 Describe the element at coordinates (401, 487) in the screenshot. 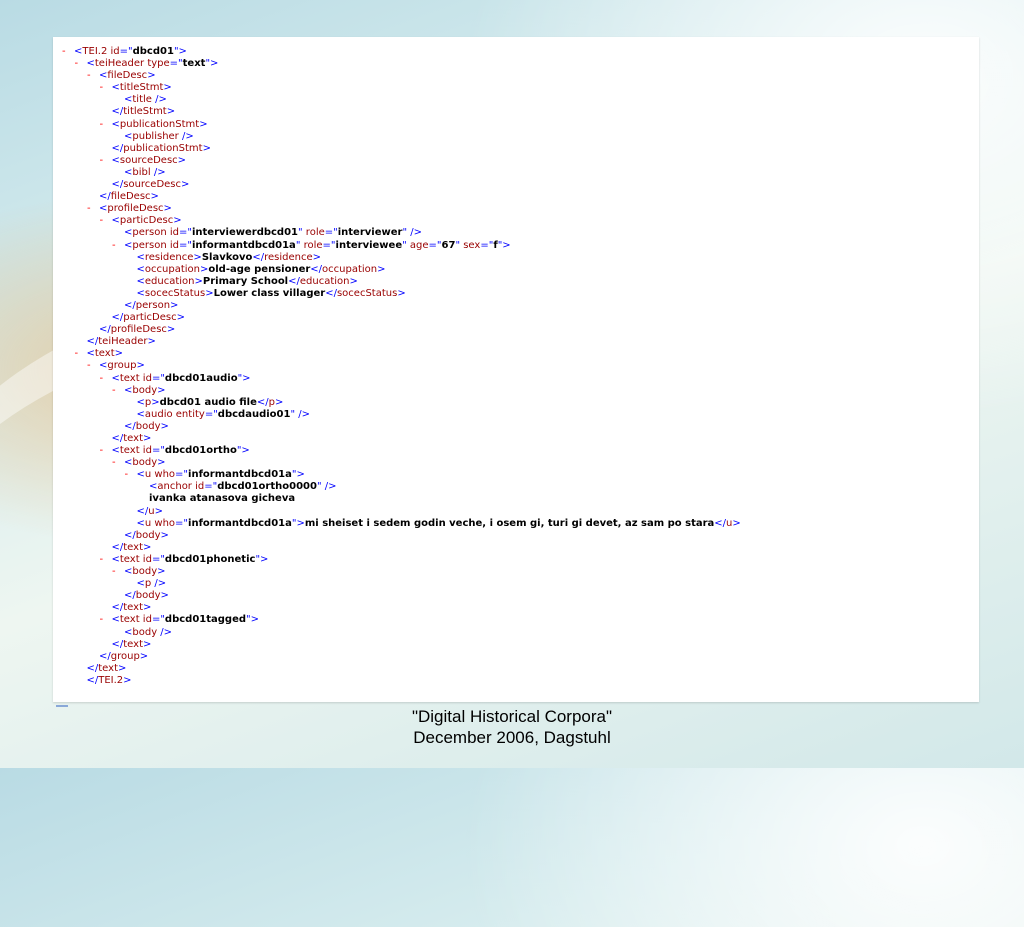

I see `xml-line: <anchor id="dbcd01ortho0000" />` at that location.